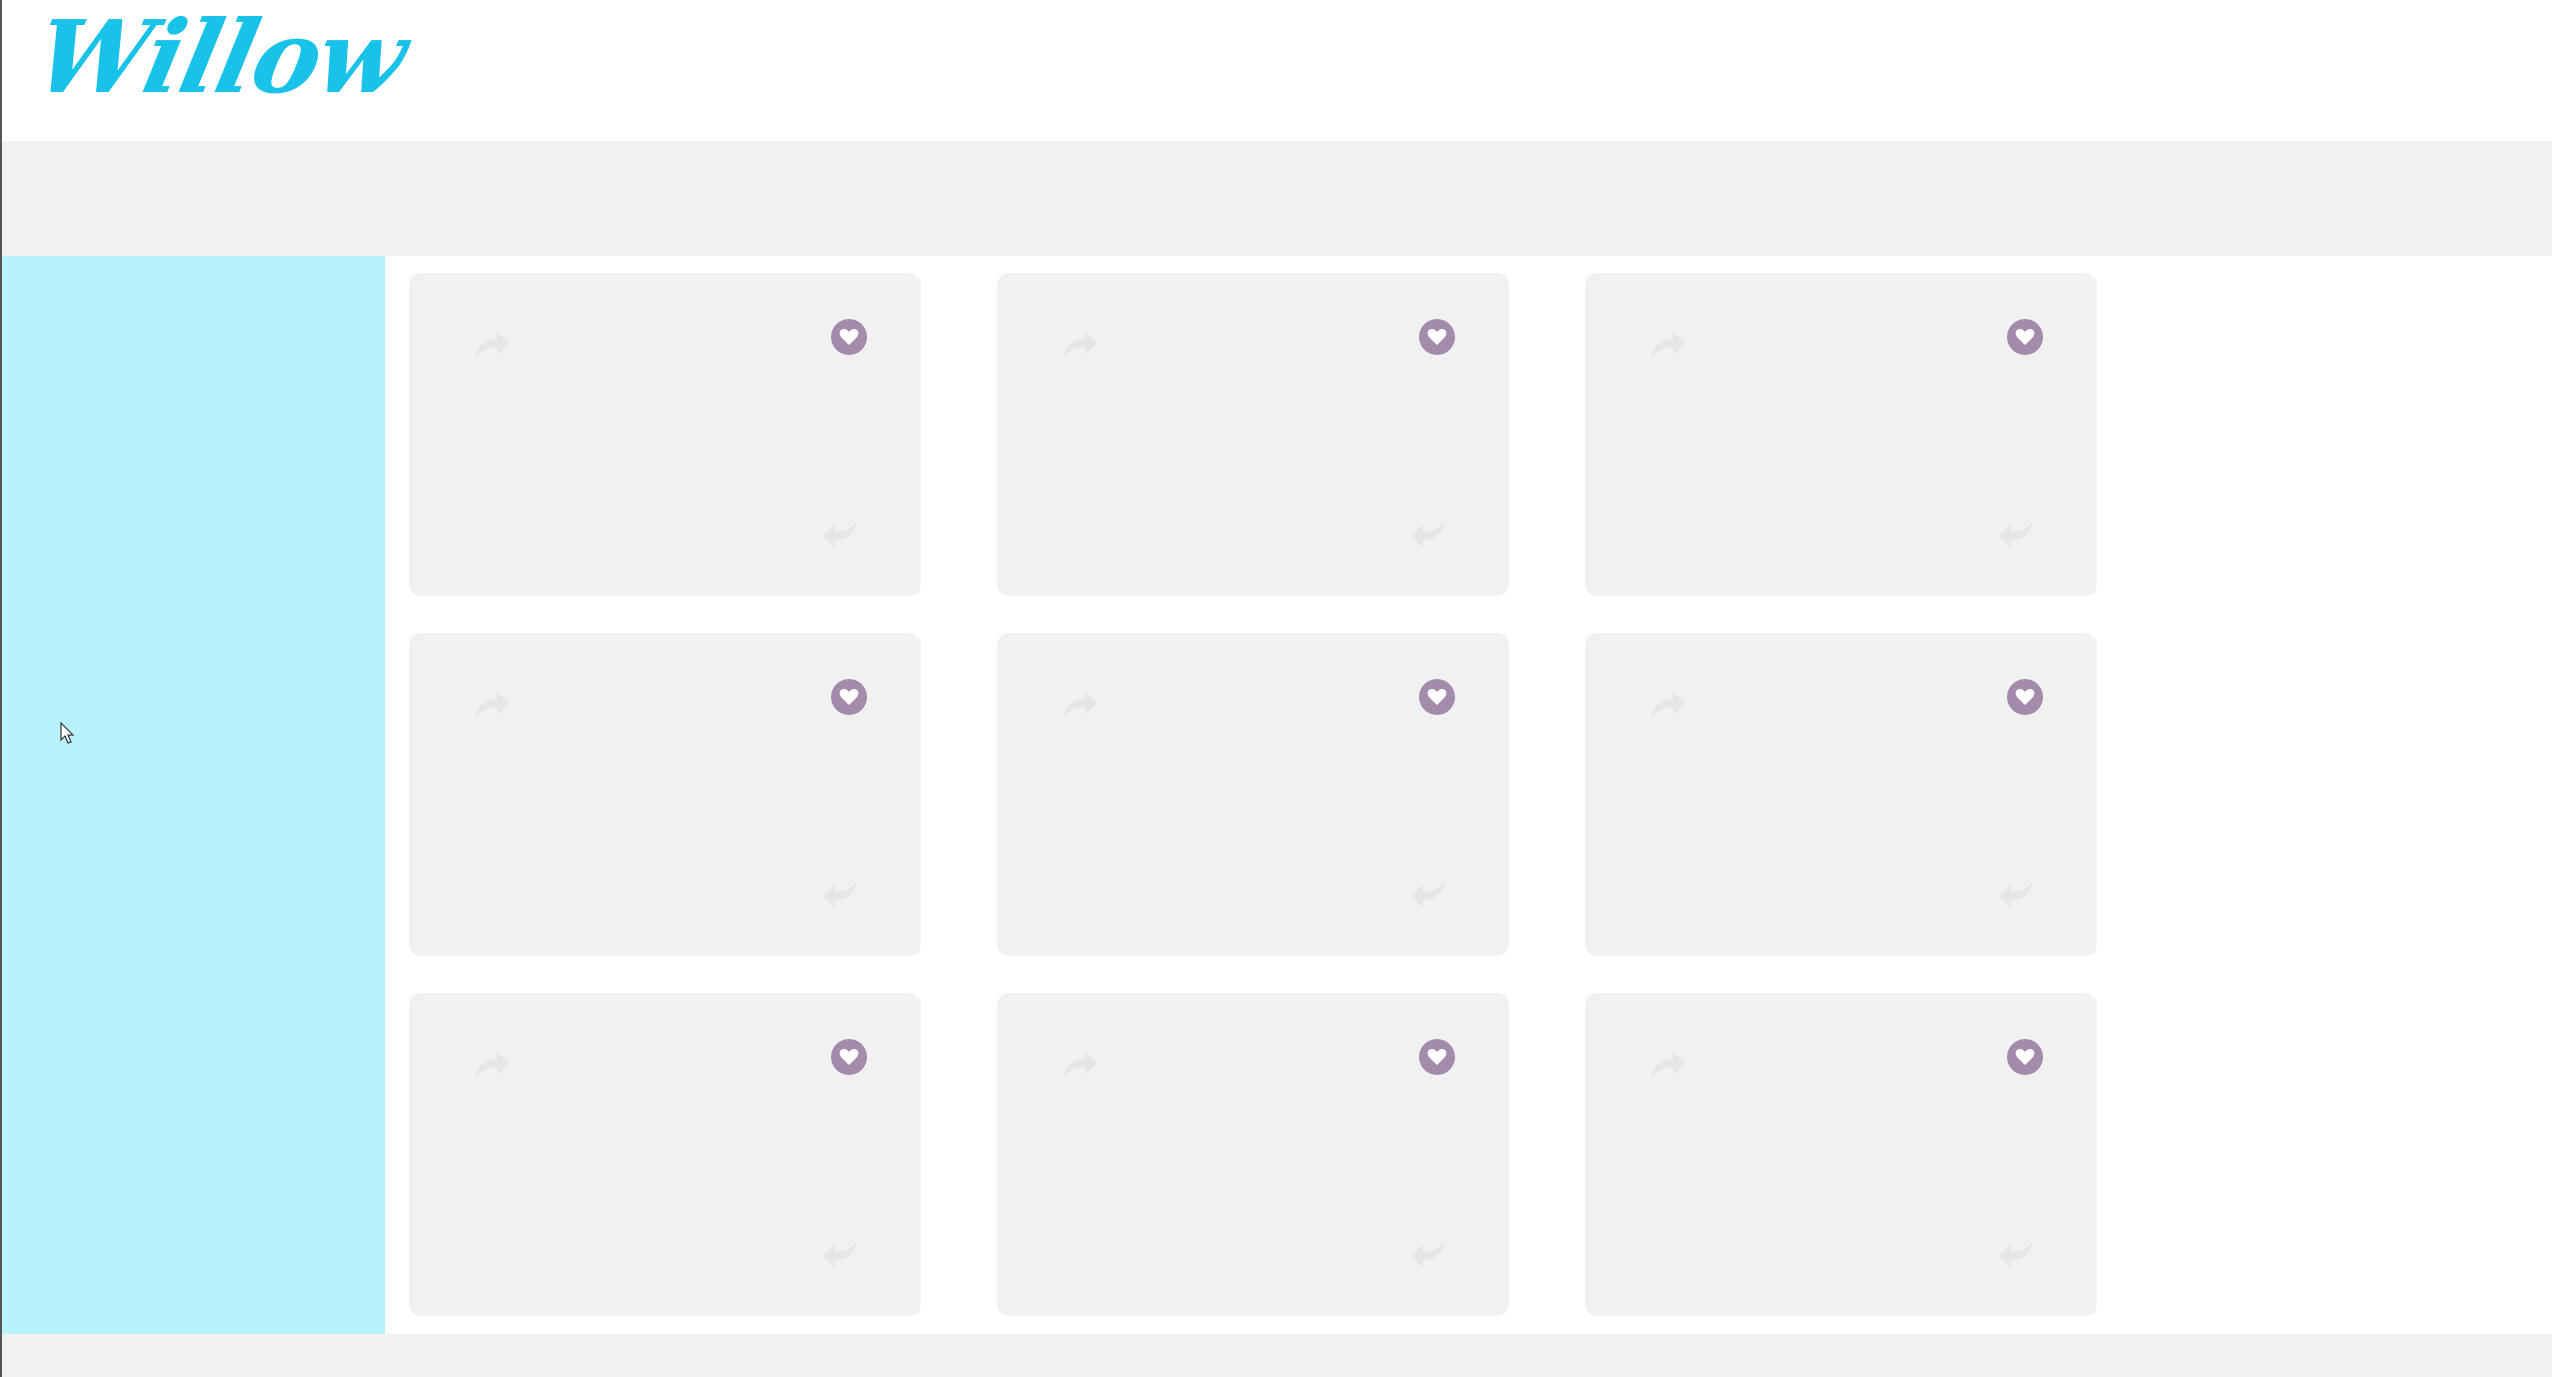 The width and height of the screenshot is (2552, 1377). I want to click on mouse-cursor-icon, so click(67, 733).